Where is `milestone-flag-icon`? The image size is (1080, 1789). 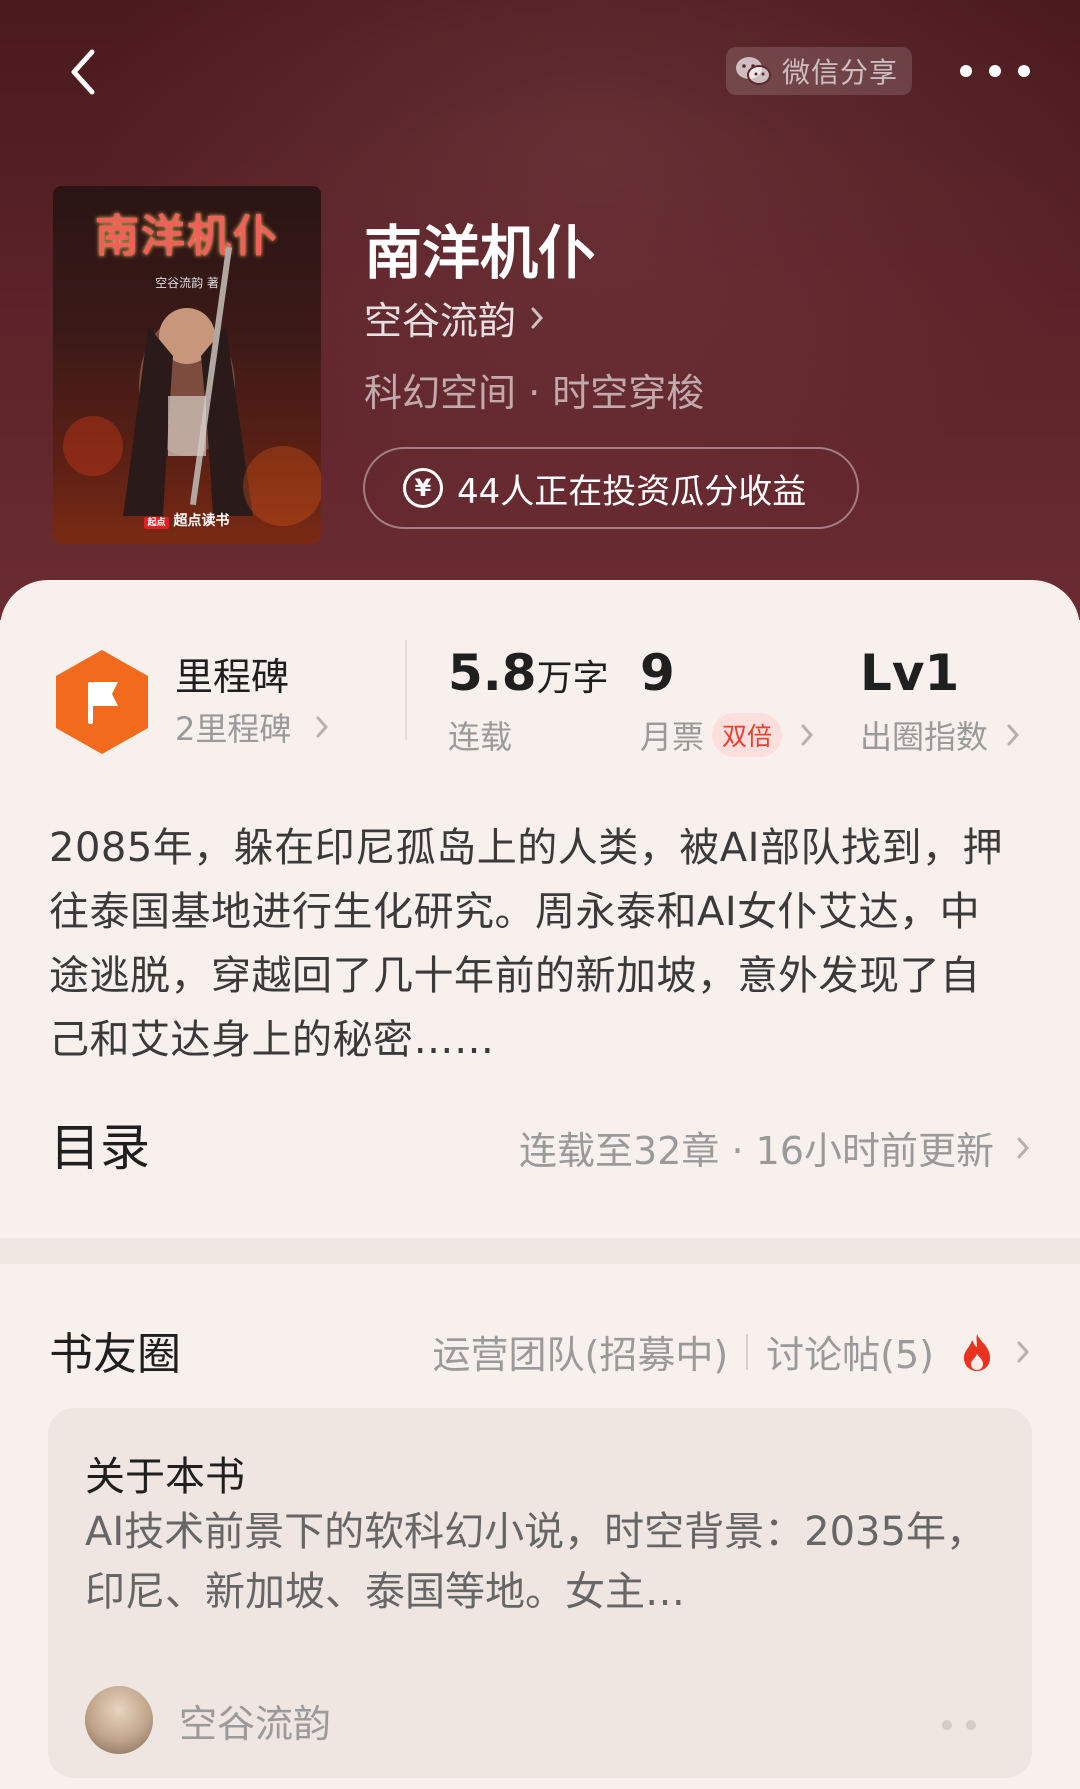 milestone-flag-icon is located at coordinates (102, 702).